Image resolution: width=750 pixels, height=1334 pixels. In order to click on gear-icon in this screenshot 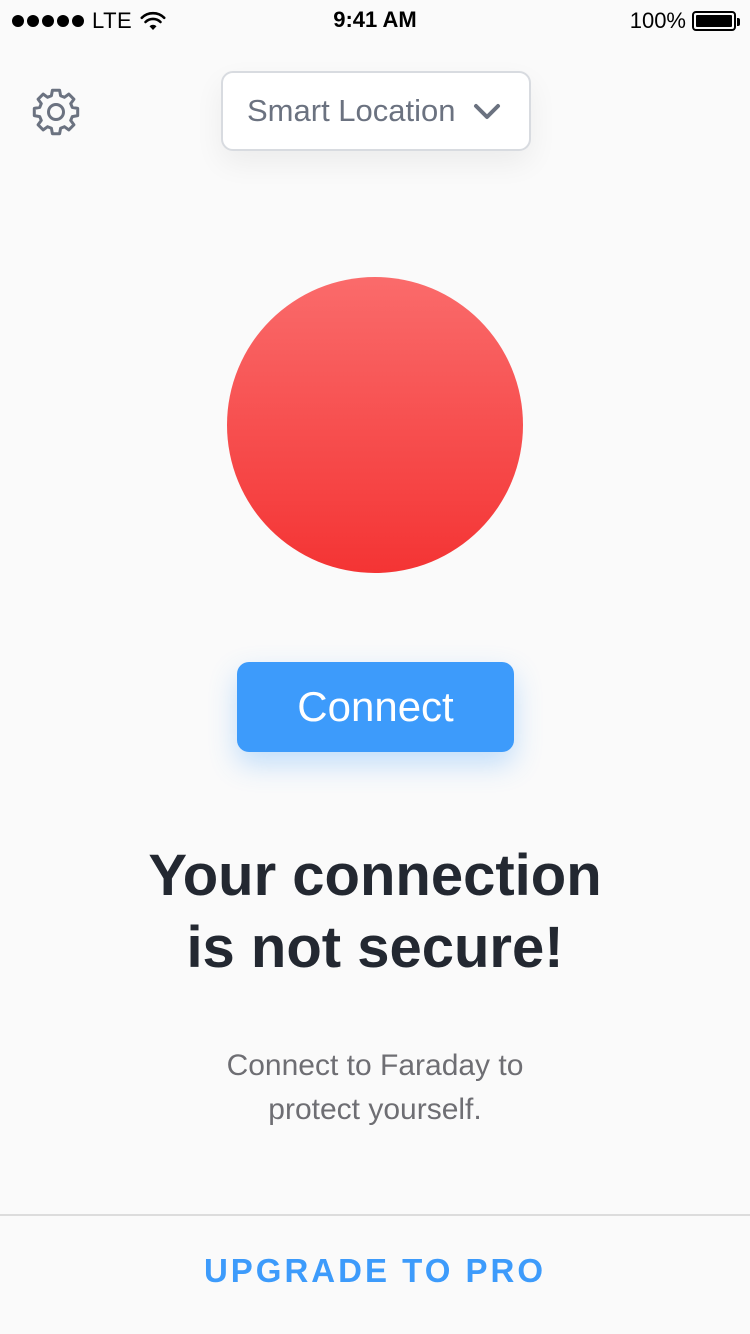, I will do `click(56, 112)`.